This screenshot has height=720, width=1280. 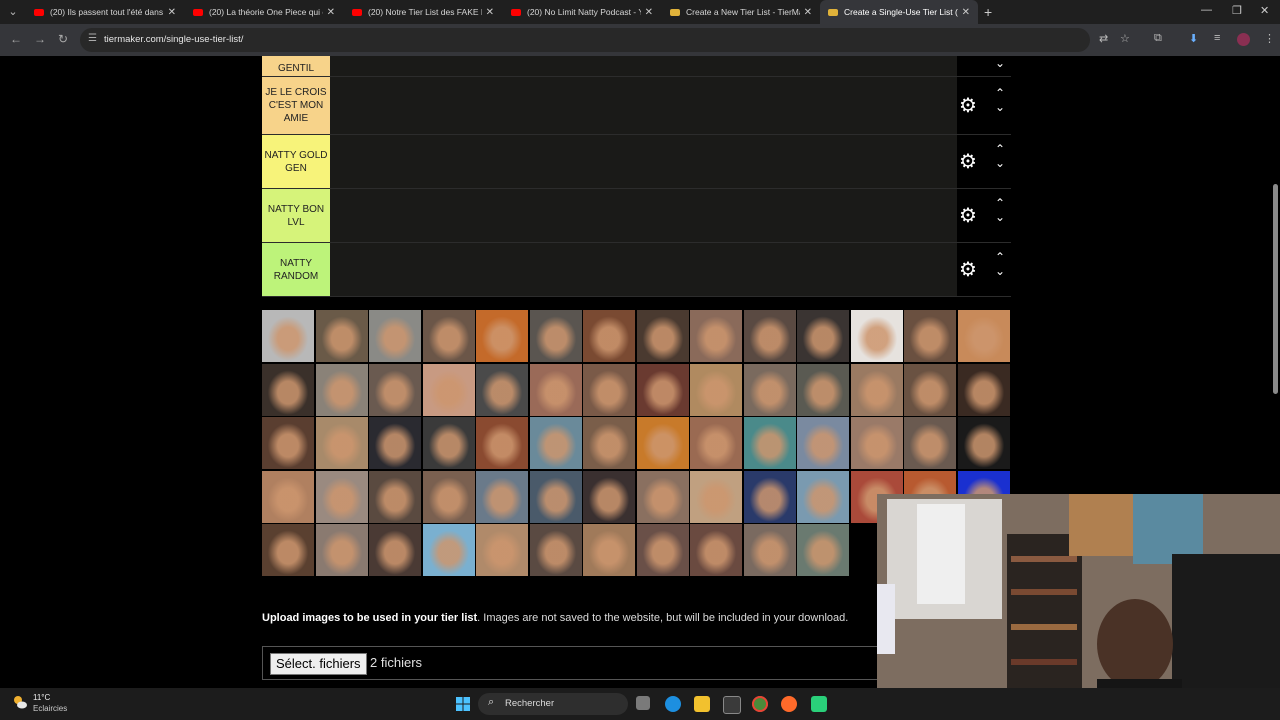 What do you see at coordinates (988, 12) in the screenshot?
I see `new-tab-icon: +` at bounding box center [988, 12].